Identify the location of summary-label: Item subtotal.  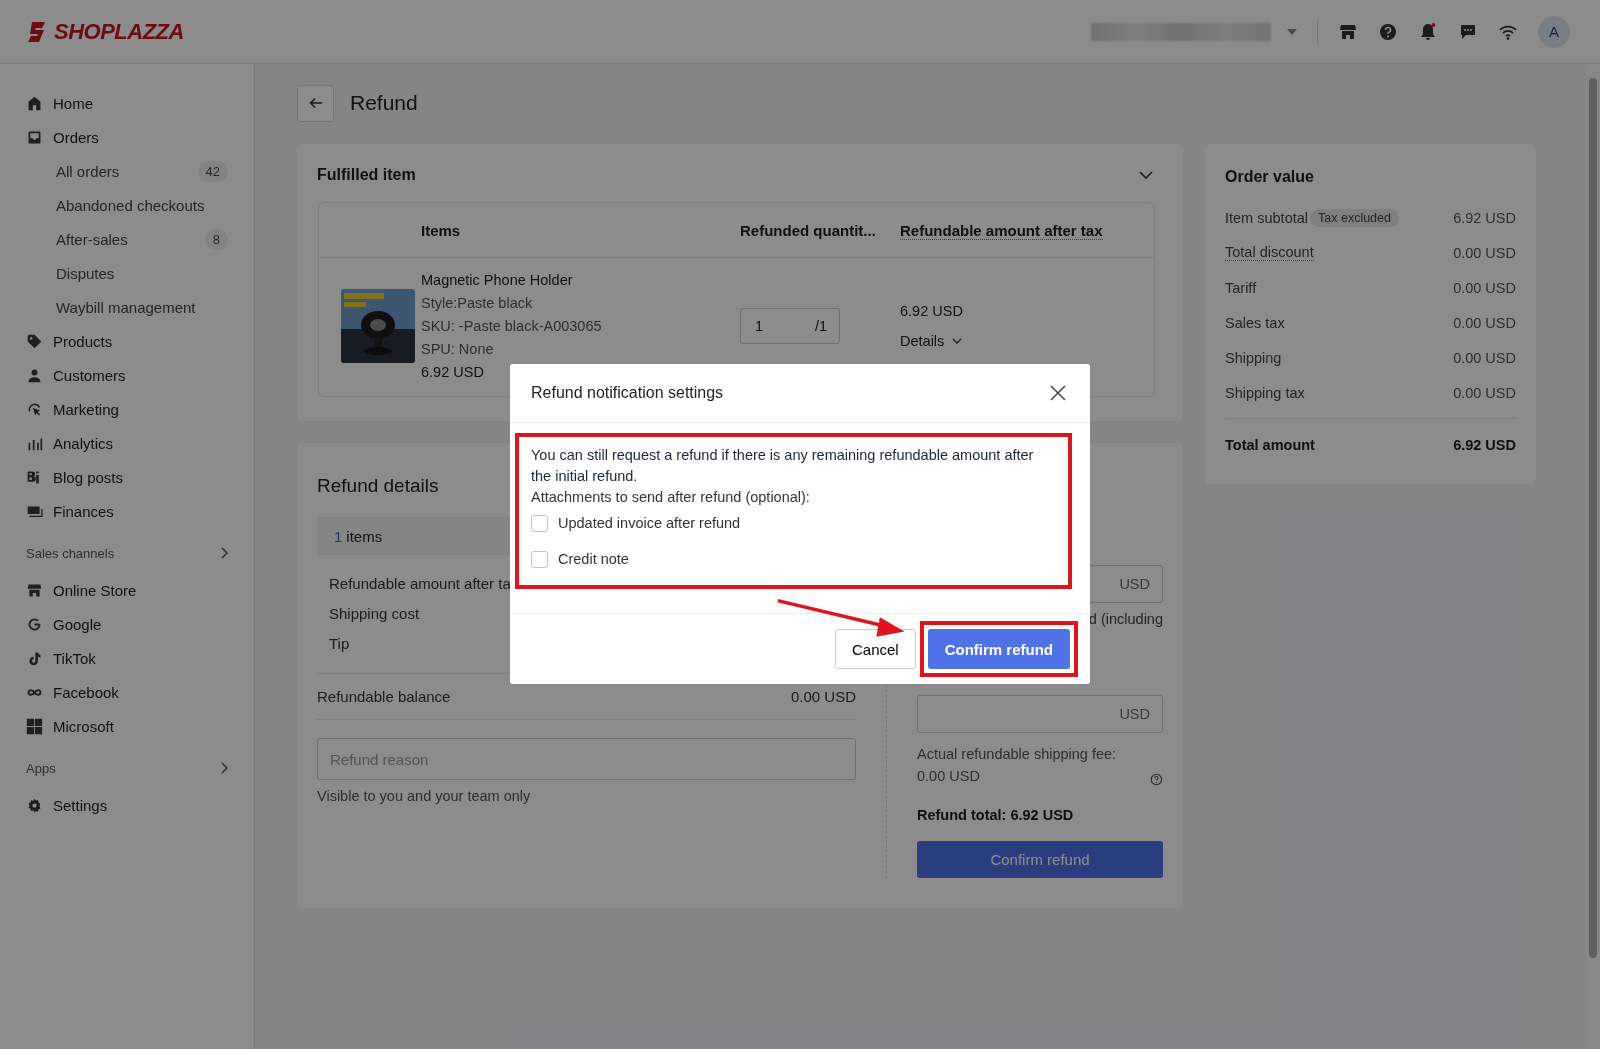
(1266, 217).